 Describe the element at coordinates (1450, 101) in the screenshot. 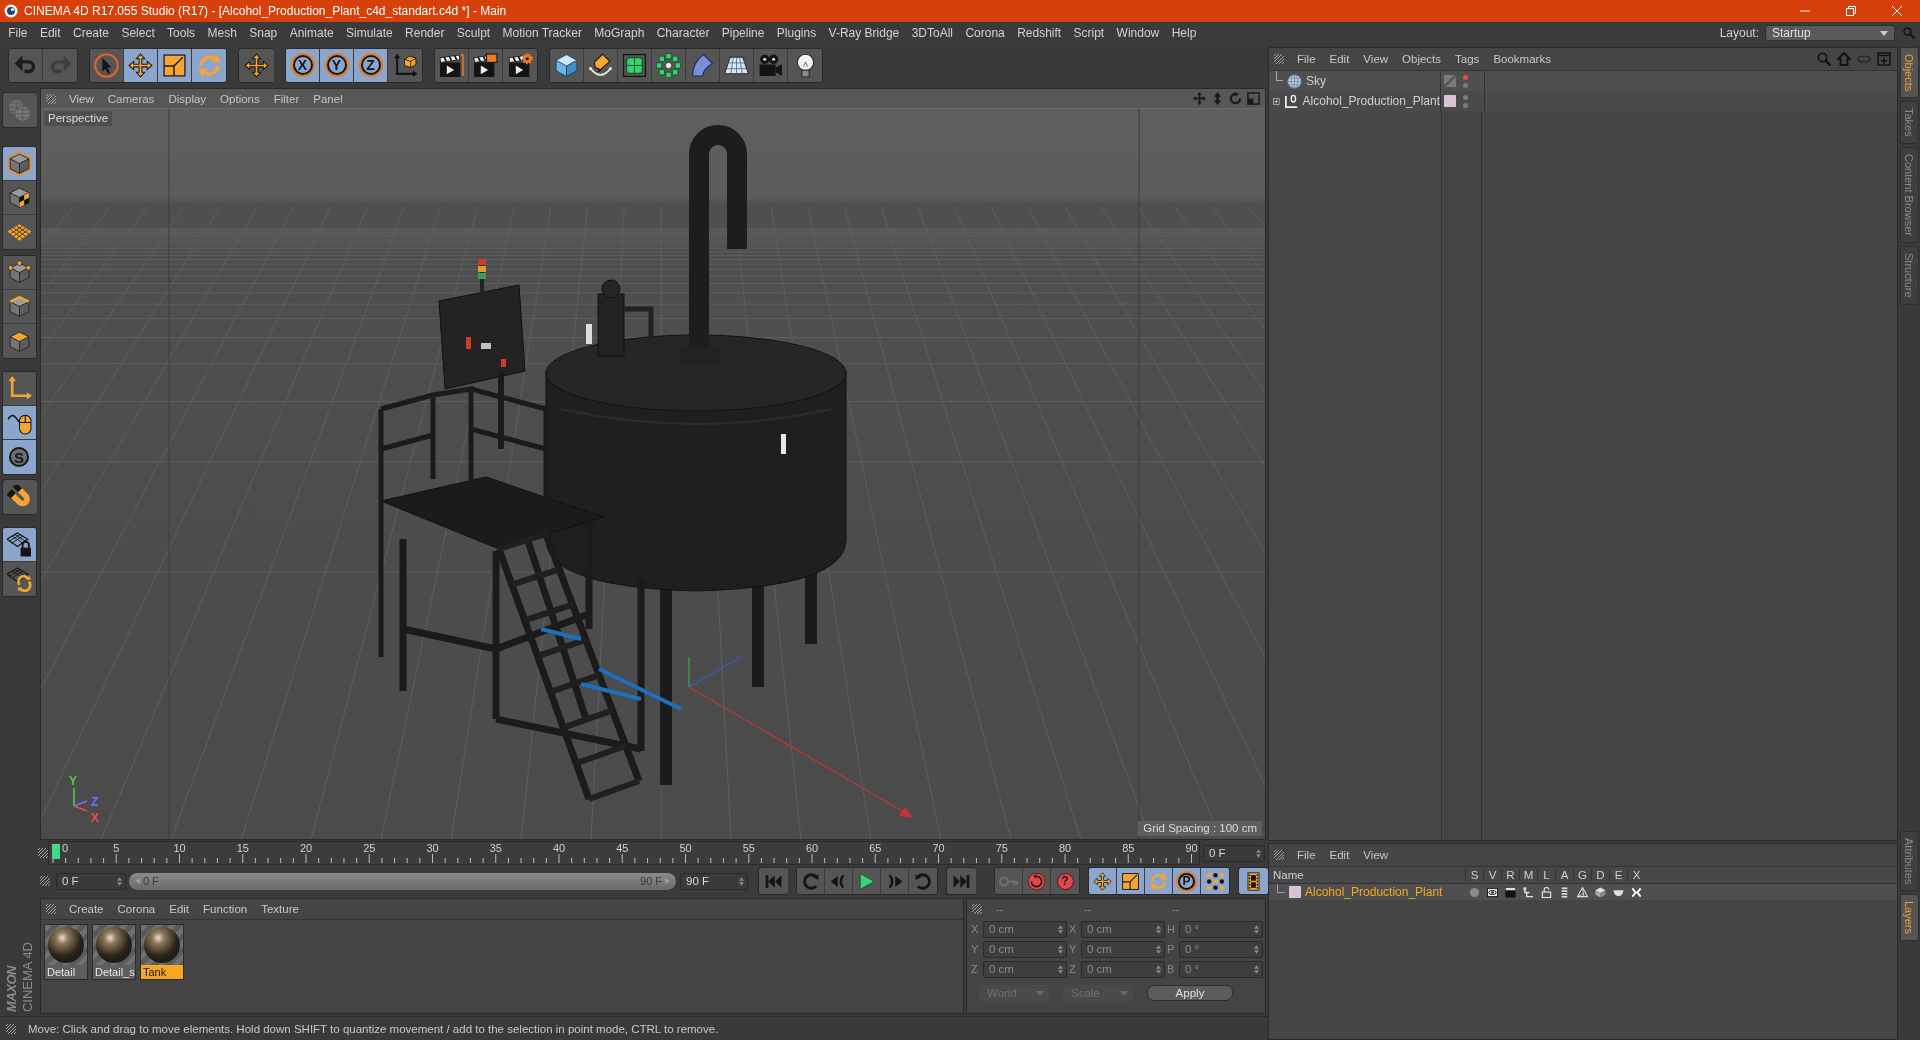

I see `layer-color-swatch` at that location.